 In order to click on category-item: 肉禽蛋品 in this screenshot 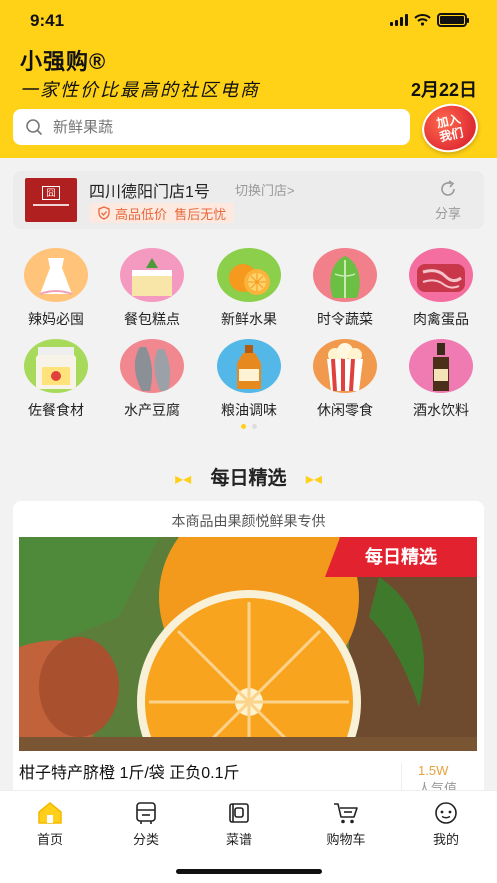, I will do `click(441, 288)`.